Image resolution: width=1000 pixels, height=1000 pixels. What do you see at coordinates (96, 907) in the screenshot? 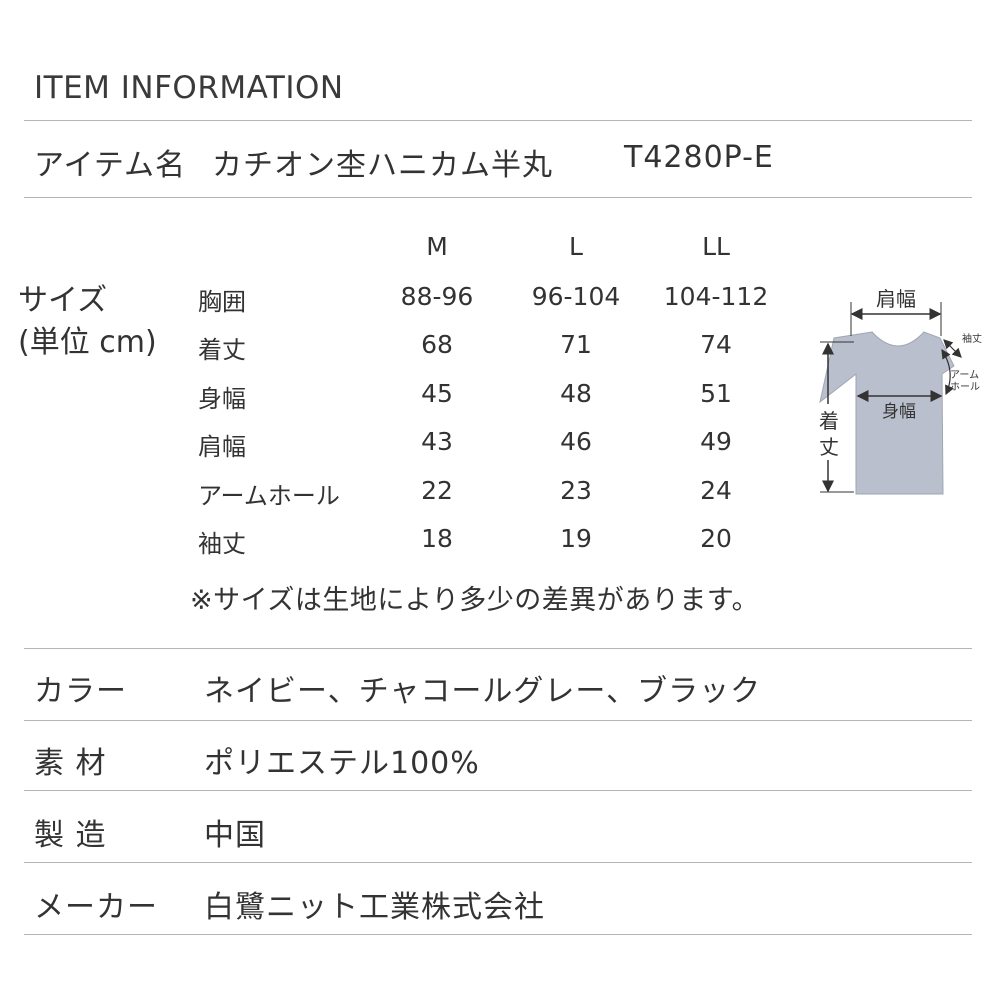
I see `spec-label-maker: メーカー` at bounding box center [96, 907].